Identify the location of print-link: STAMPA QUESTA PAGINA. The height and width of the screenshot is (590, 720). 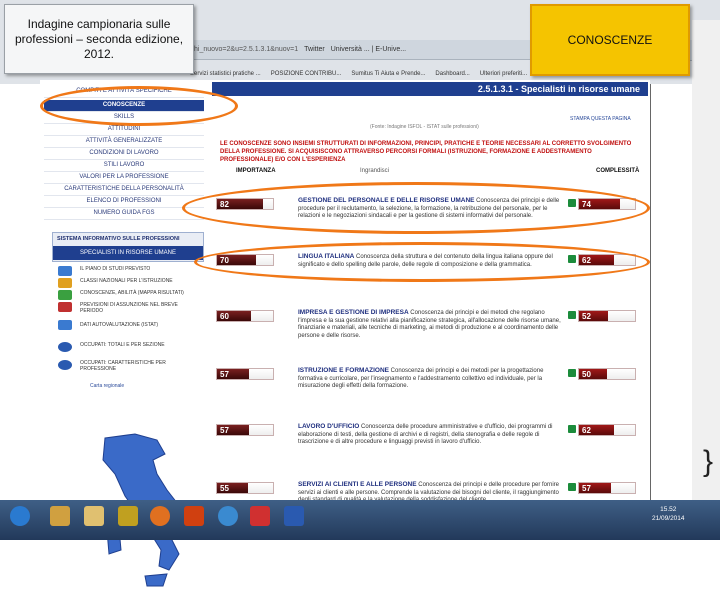
(600, 119).